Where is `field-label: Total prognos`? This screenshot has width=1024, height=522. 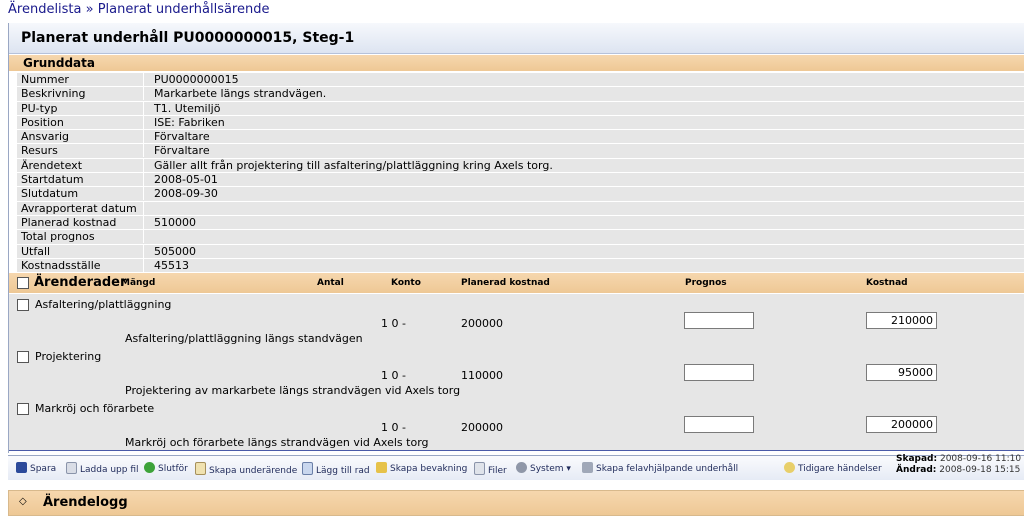 field-label: Total prognos is located at coordinates (58, 237).